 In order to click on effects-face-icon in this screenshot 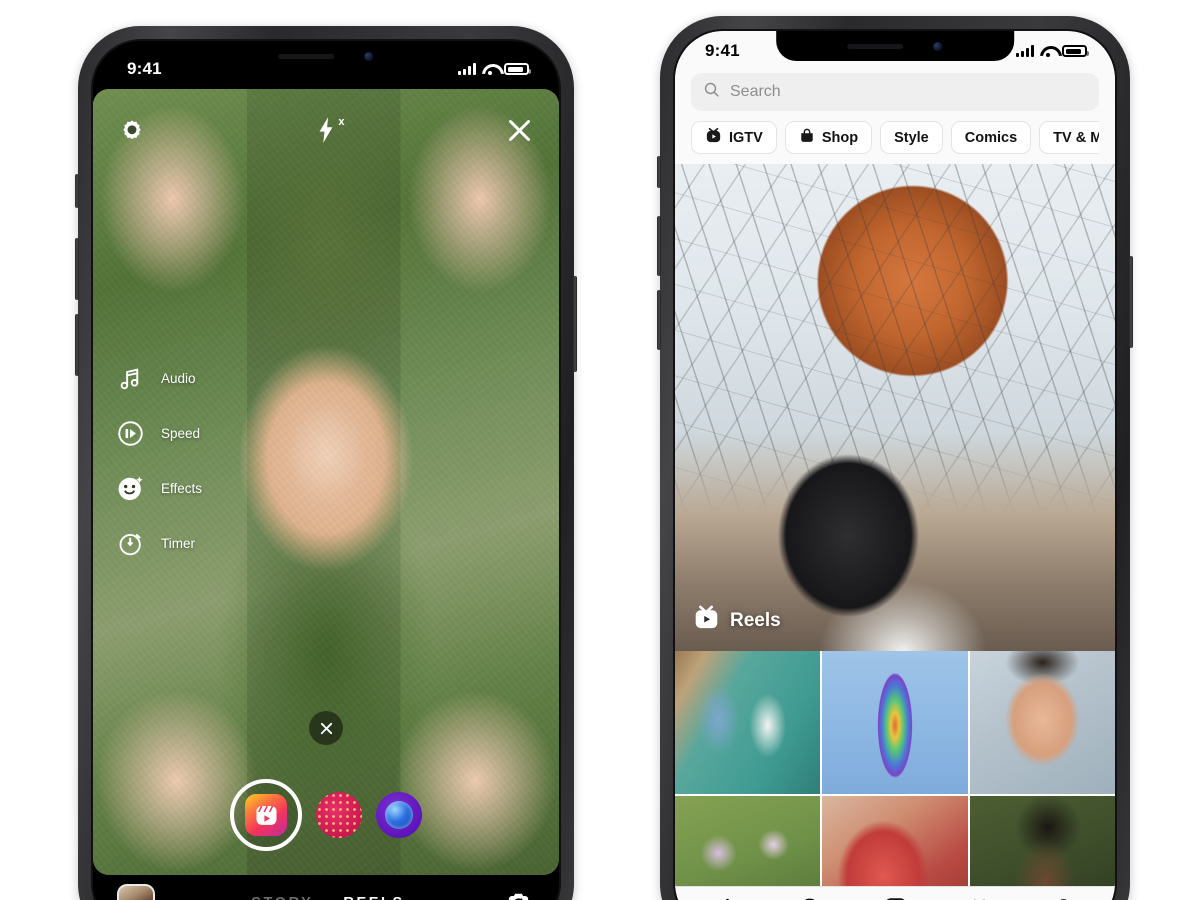, I will do `click(130, 489)`.